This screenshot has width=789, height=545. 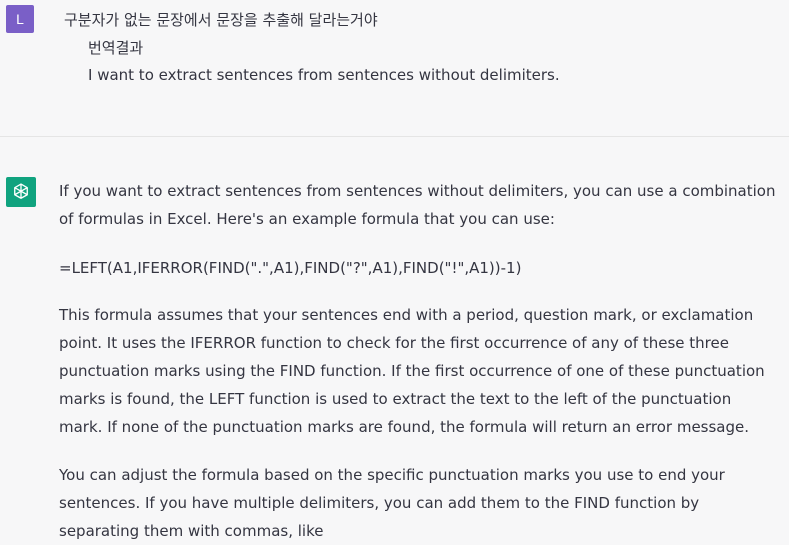 I want to click on openai-logo-icon, so click(x=21, y=191).